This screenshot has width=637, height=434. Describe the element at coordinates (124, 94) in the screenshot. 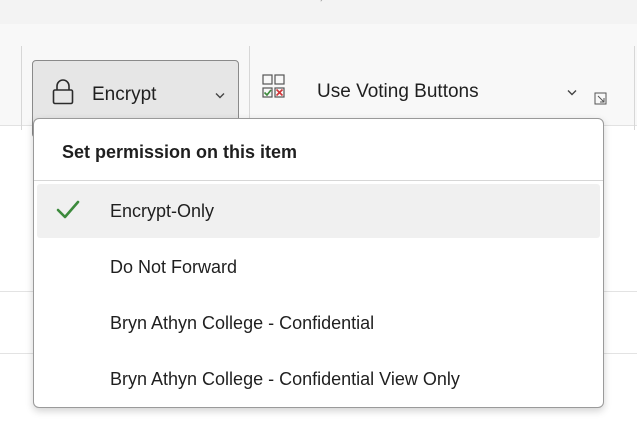

I see `encrypt-button-label: Encrypt` at that location.